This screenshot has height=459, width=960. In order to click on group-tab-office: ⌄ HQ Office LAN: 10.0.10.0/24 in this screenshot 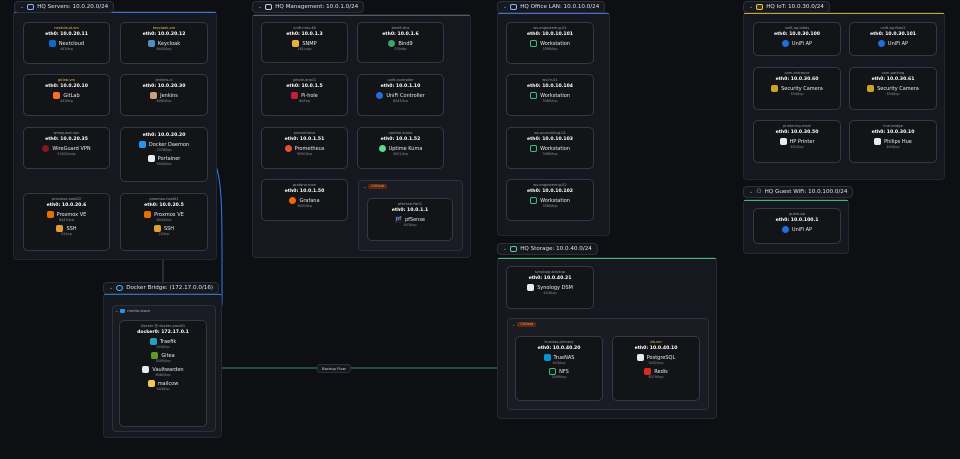, I will do `click(551, 7)`.